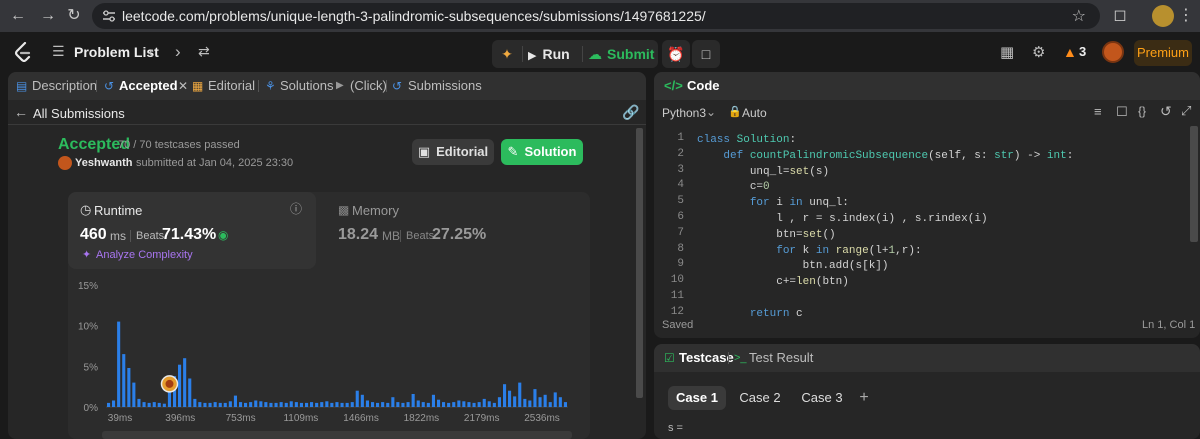  What do you see at coordinates (1007, 52) in the screenshot?
I see `layout-grid-icon: ▦` at bounding box center [1007, 52].